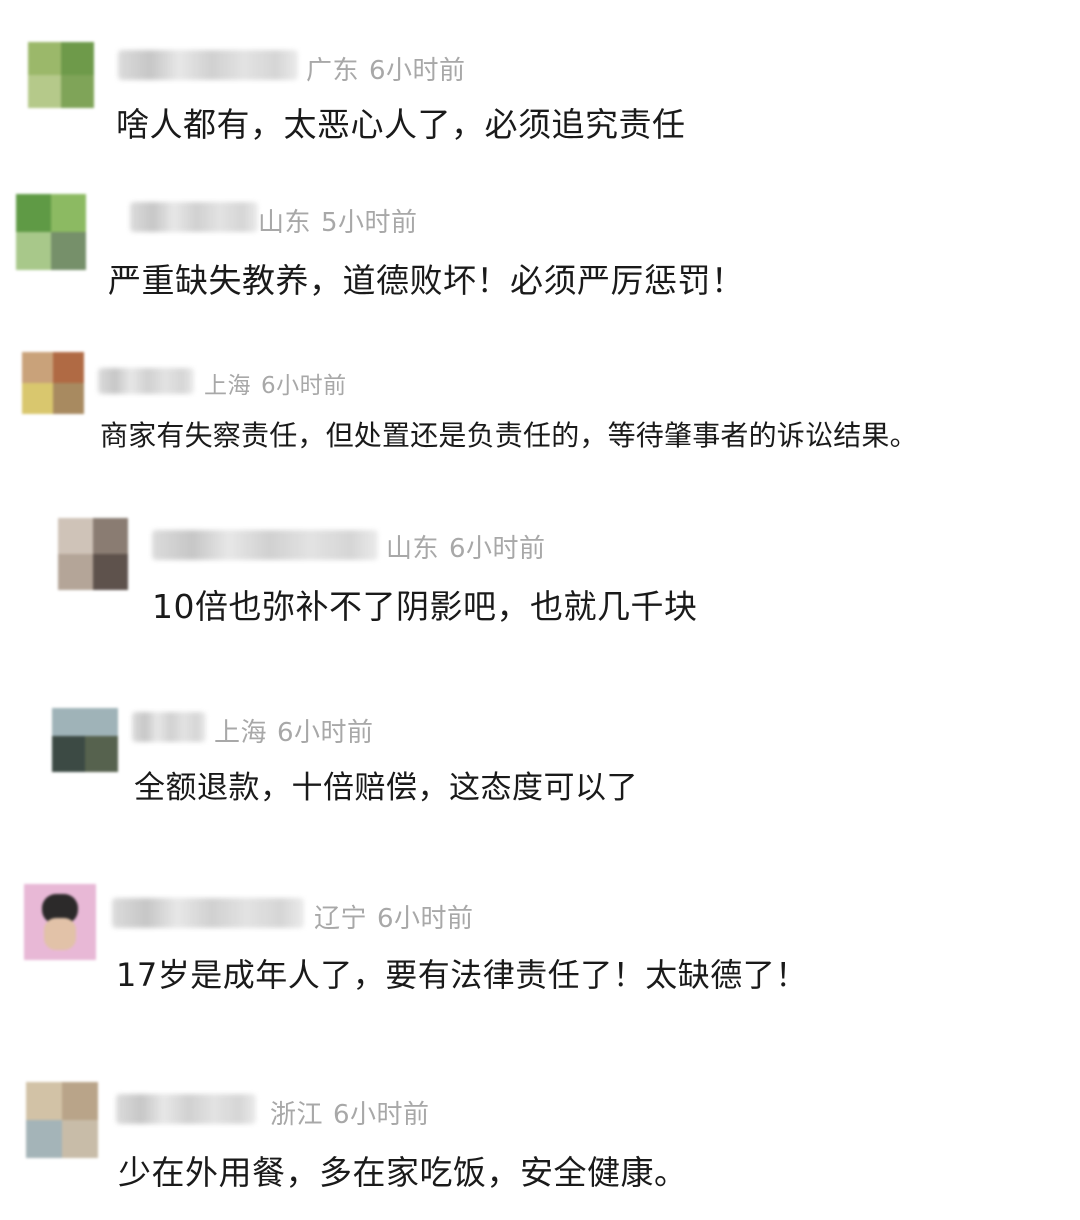 The height and width of the screenshot is (1220, 1080). I want to click on comment-meta: 山东 5小时前, so click(338, 220).